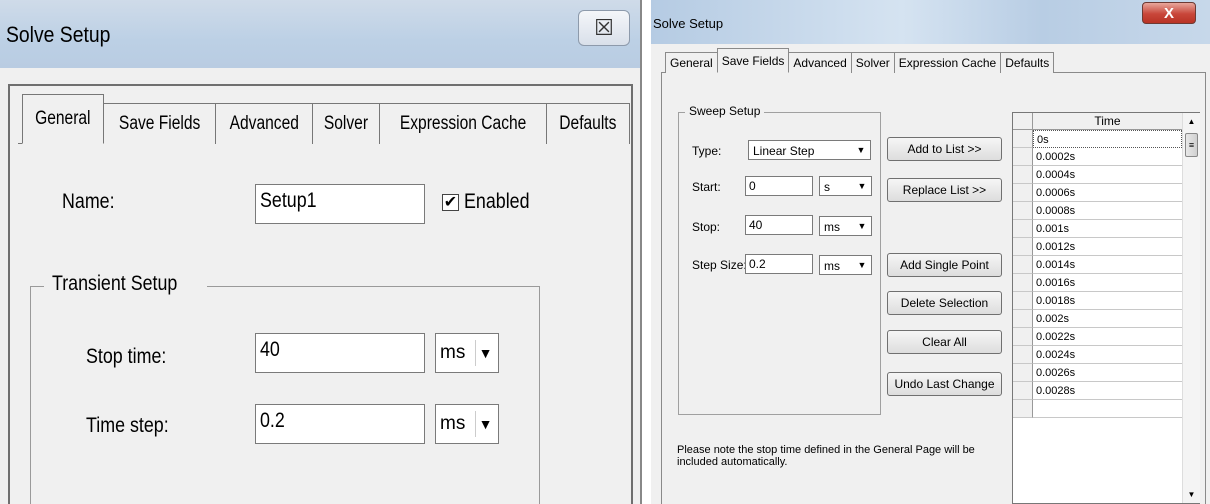 Image resolution: width=1210 pixels, height=504 pixels. I want to click on scroll-thumb: ≡, so click(1191, 145).